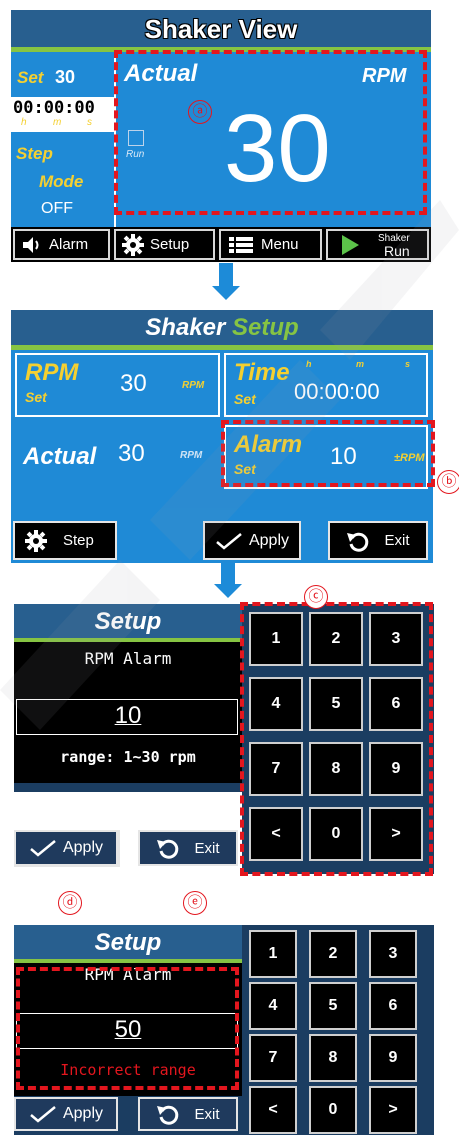 Image resolution: width=459 pixels, height=1135 pixels. I want to click on actual-value: 30, so click(131, 453).